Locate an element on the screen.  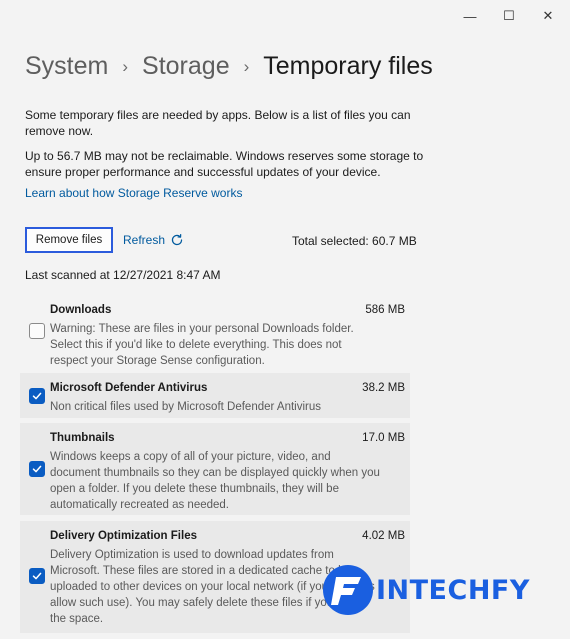
total-selected: Total selected: 60.7 MB is located at coordinates (354, 241).